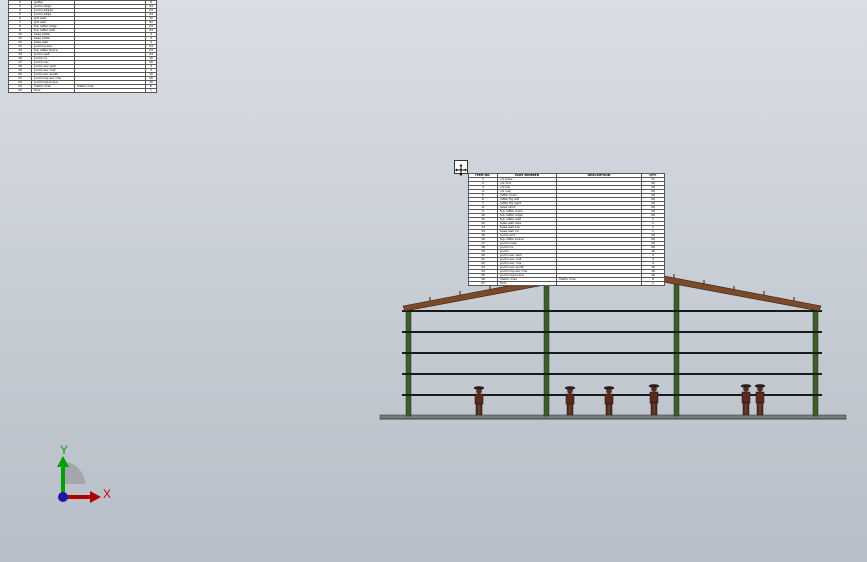 Image resolution: width=867 pixels, height=562 pixels. I want to click on coordinate-triad: Y X, so click(84, 473).